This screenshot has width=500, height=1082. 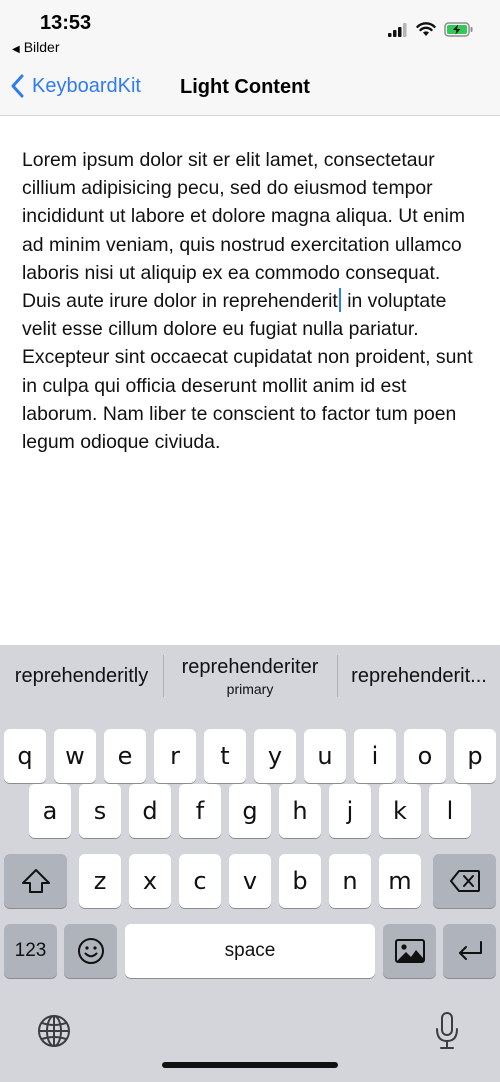 I want to click on text-cursor, so click(x=339, y=300).